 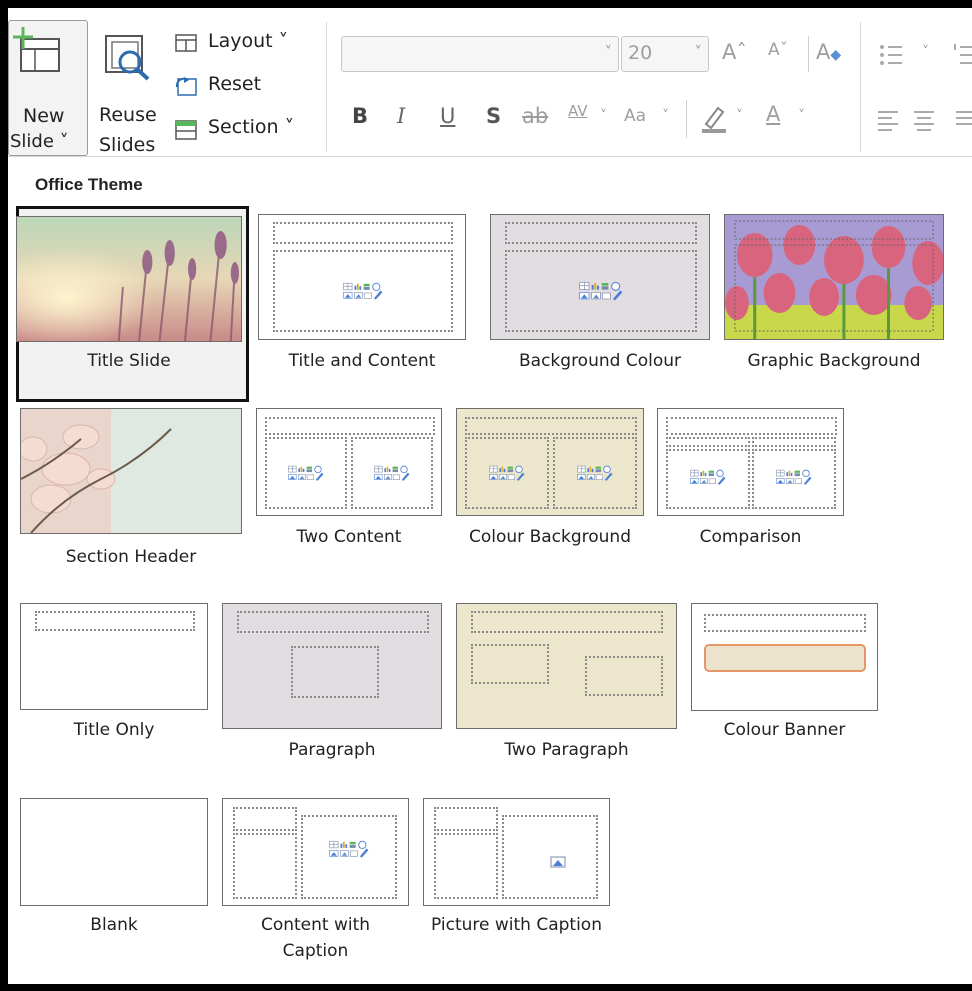 What do you see at coordinates (401, 116) in the screenshot?
I see `italic-button: I` at bounding box center [401, 116].